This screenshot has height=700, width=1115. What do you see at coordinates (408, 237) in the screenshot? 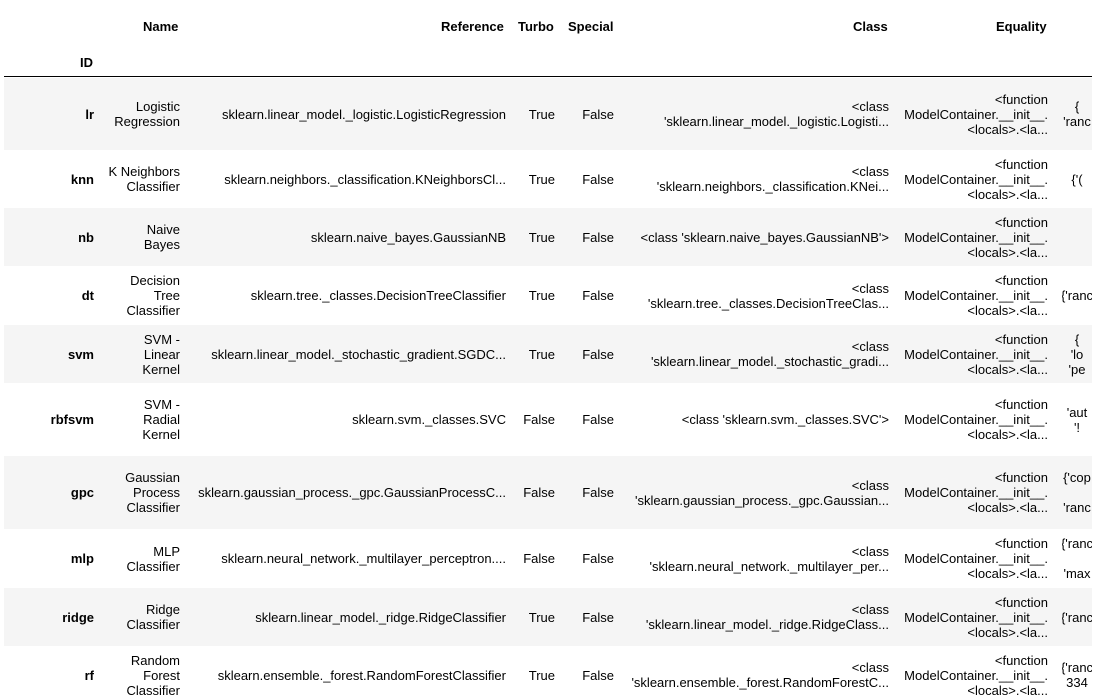
I see `reference-cell: sklearn.naive_bayes.GaussianNB` at bounding box center [408, 237].